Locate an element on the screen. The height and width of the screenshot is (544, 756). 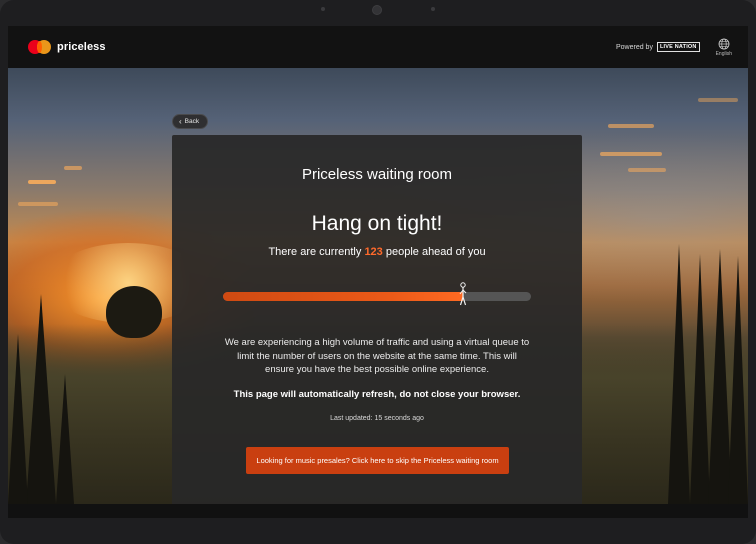
live-nation-logo: LIVE NATION is located at coordinates (678, 47).